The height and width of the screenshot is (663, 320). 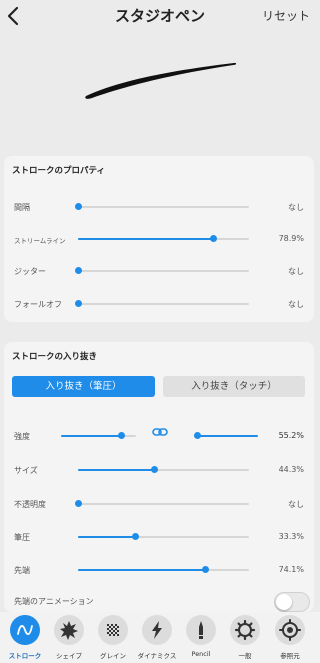 What do you see at coordinates (22, 436) in the screenshot?
I see `strength-label: 強度` at bounding box center [22, 436].